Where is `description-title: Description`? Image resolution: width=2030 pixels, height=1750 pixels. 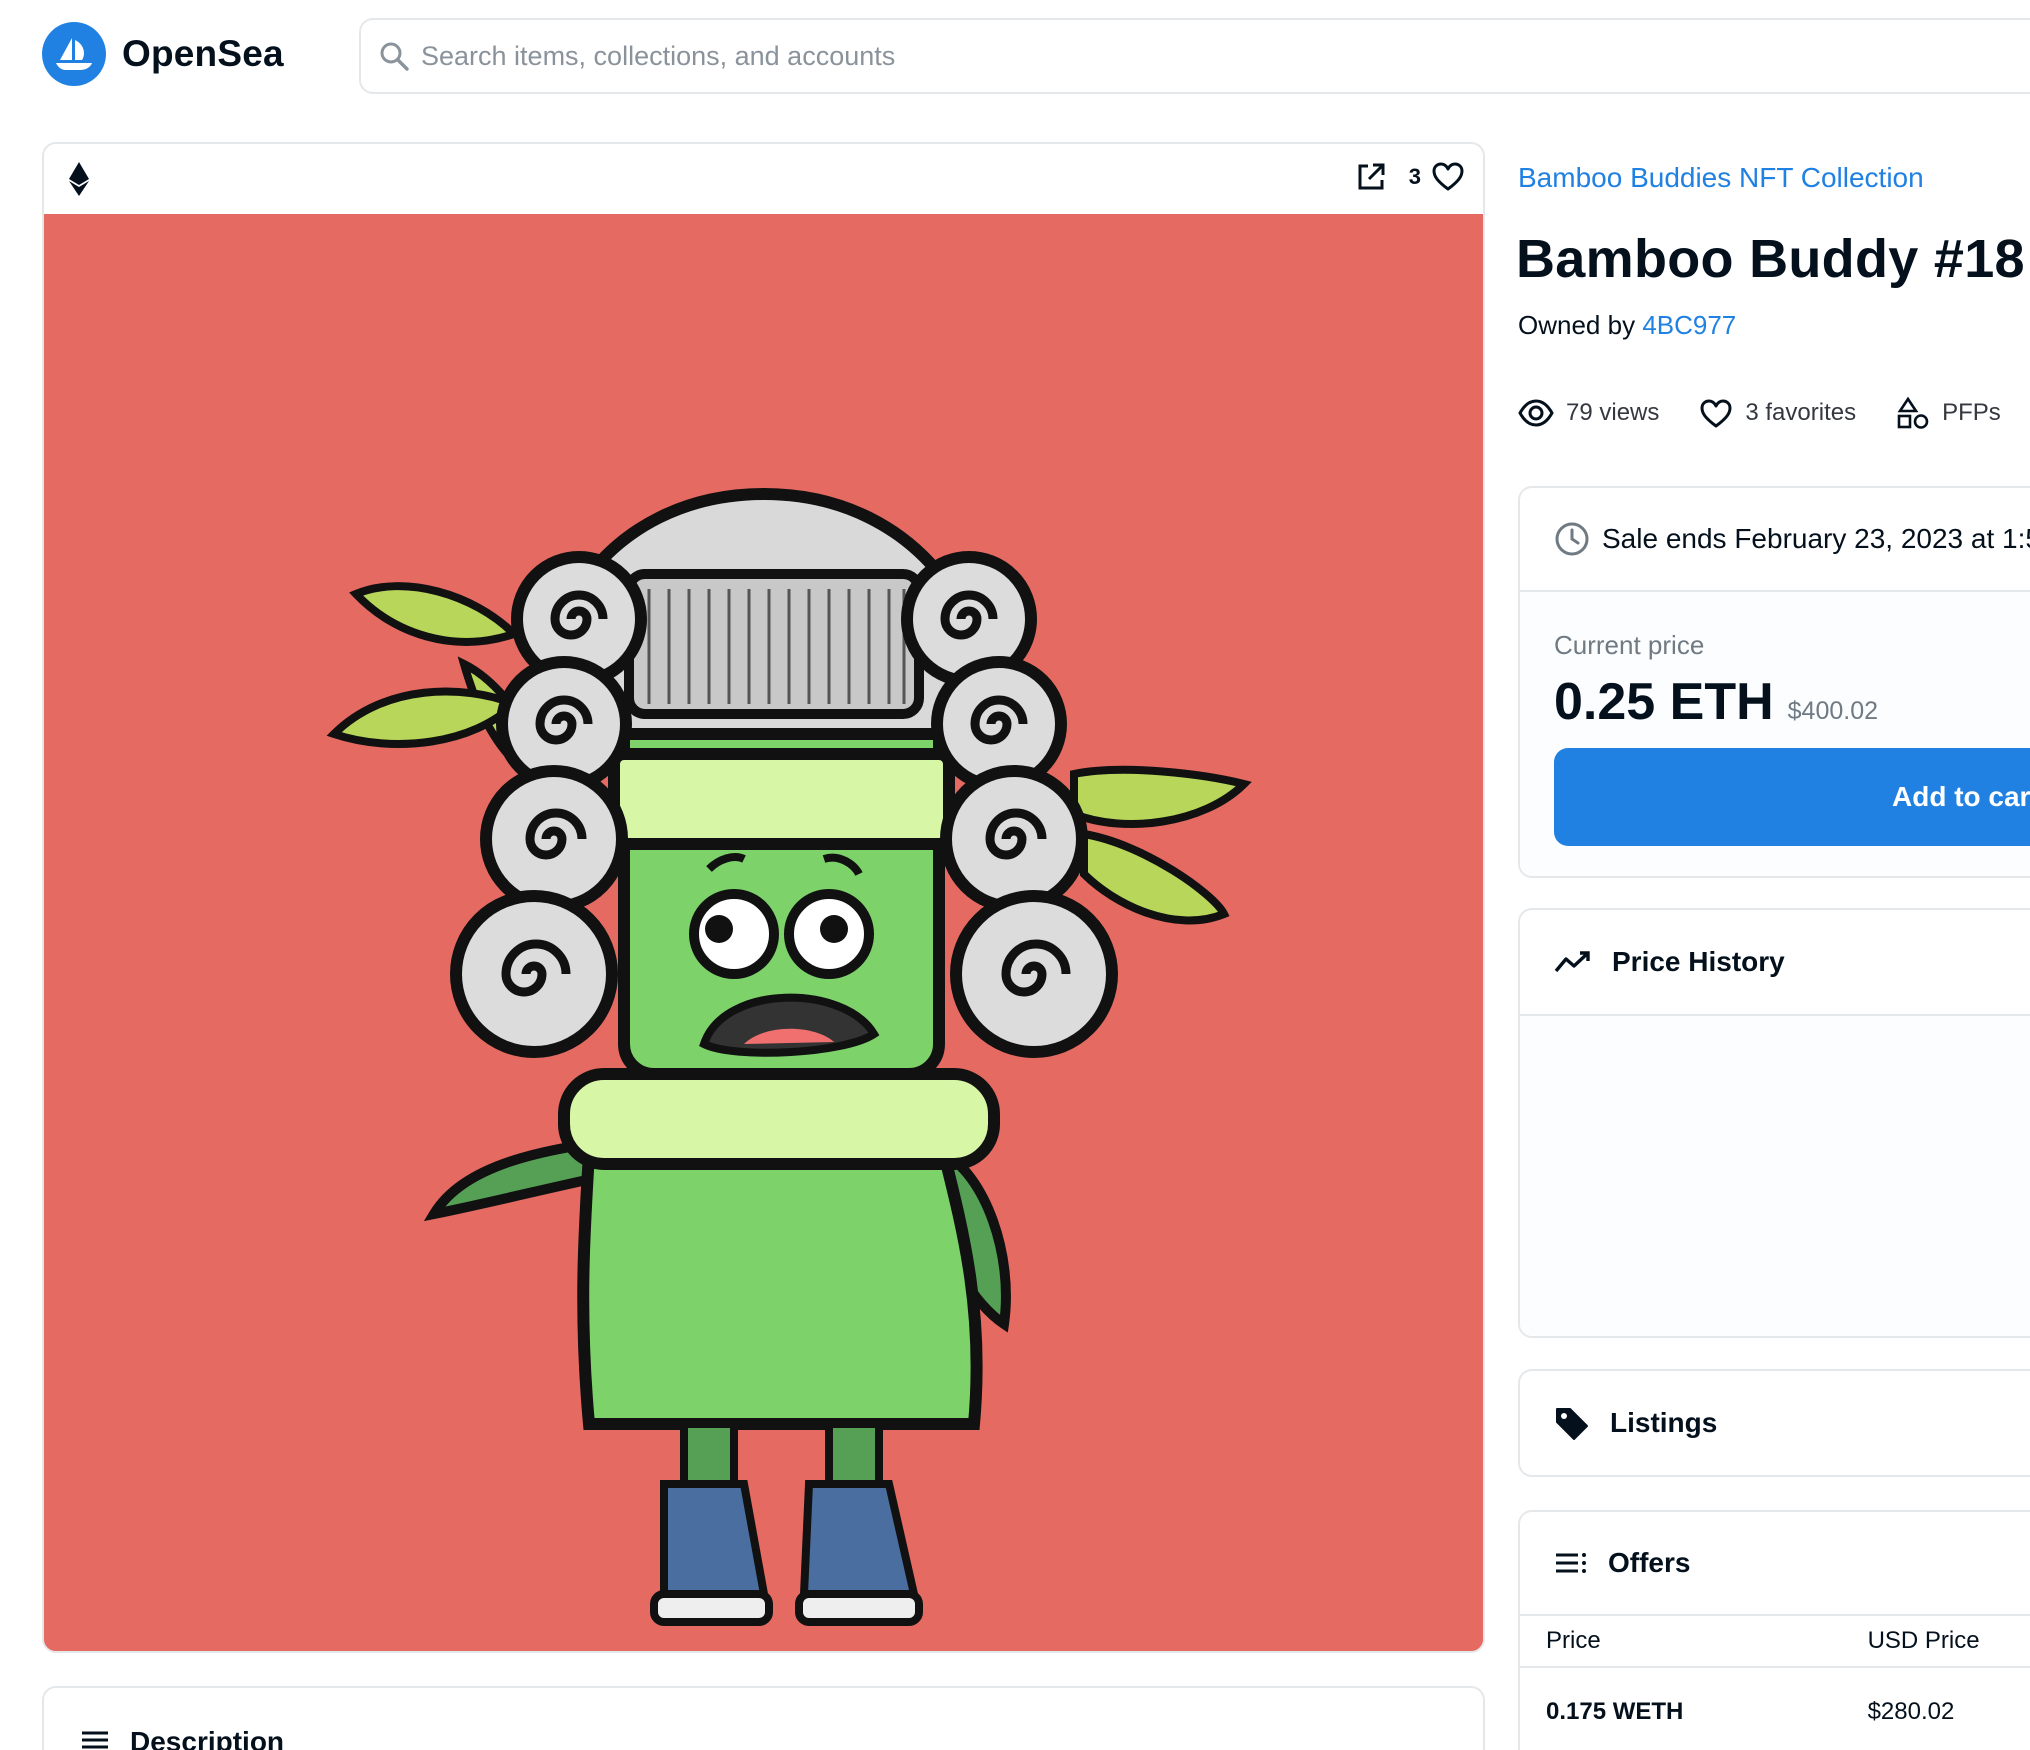 description-title: Description is located at coordinates (207, 1738).